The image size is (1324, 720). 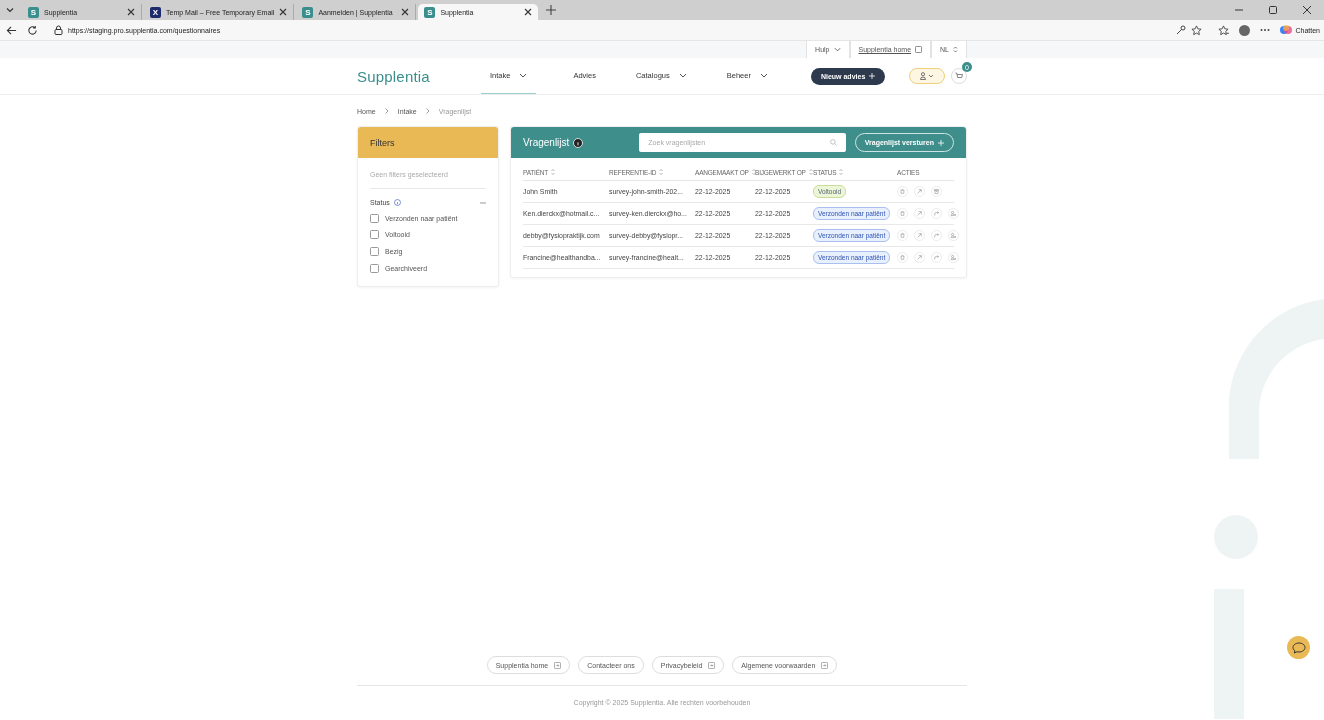 I want to click on more-icon, so click(x=1265, y=30).